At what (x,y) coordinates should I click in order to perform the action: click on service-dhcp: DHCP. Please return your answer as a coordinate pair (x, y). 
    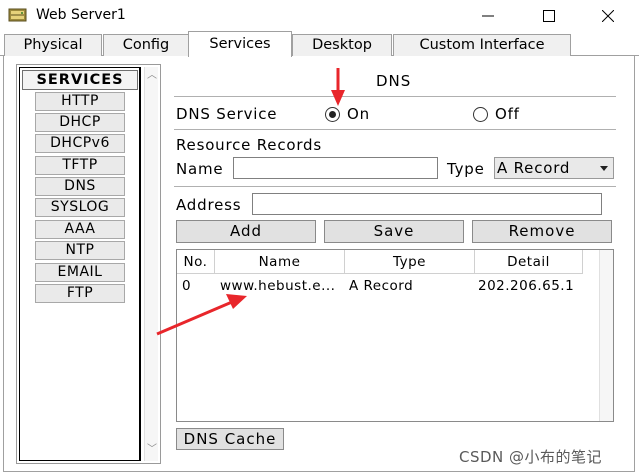
    Looking at the image, I should click on (80, 122).